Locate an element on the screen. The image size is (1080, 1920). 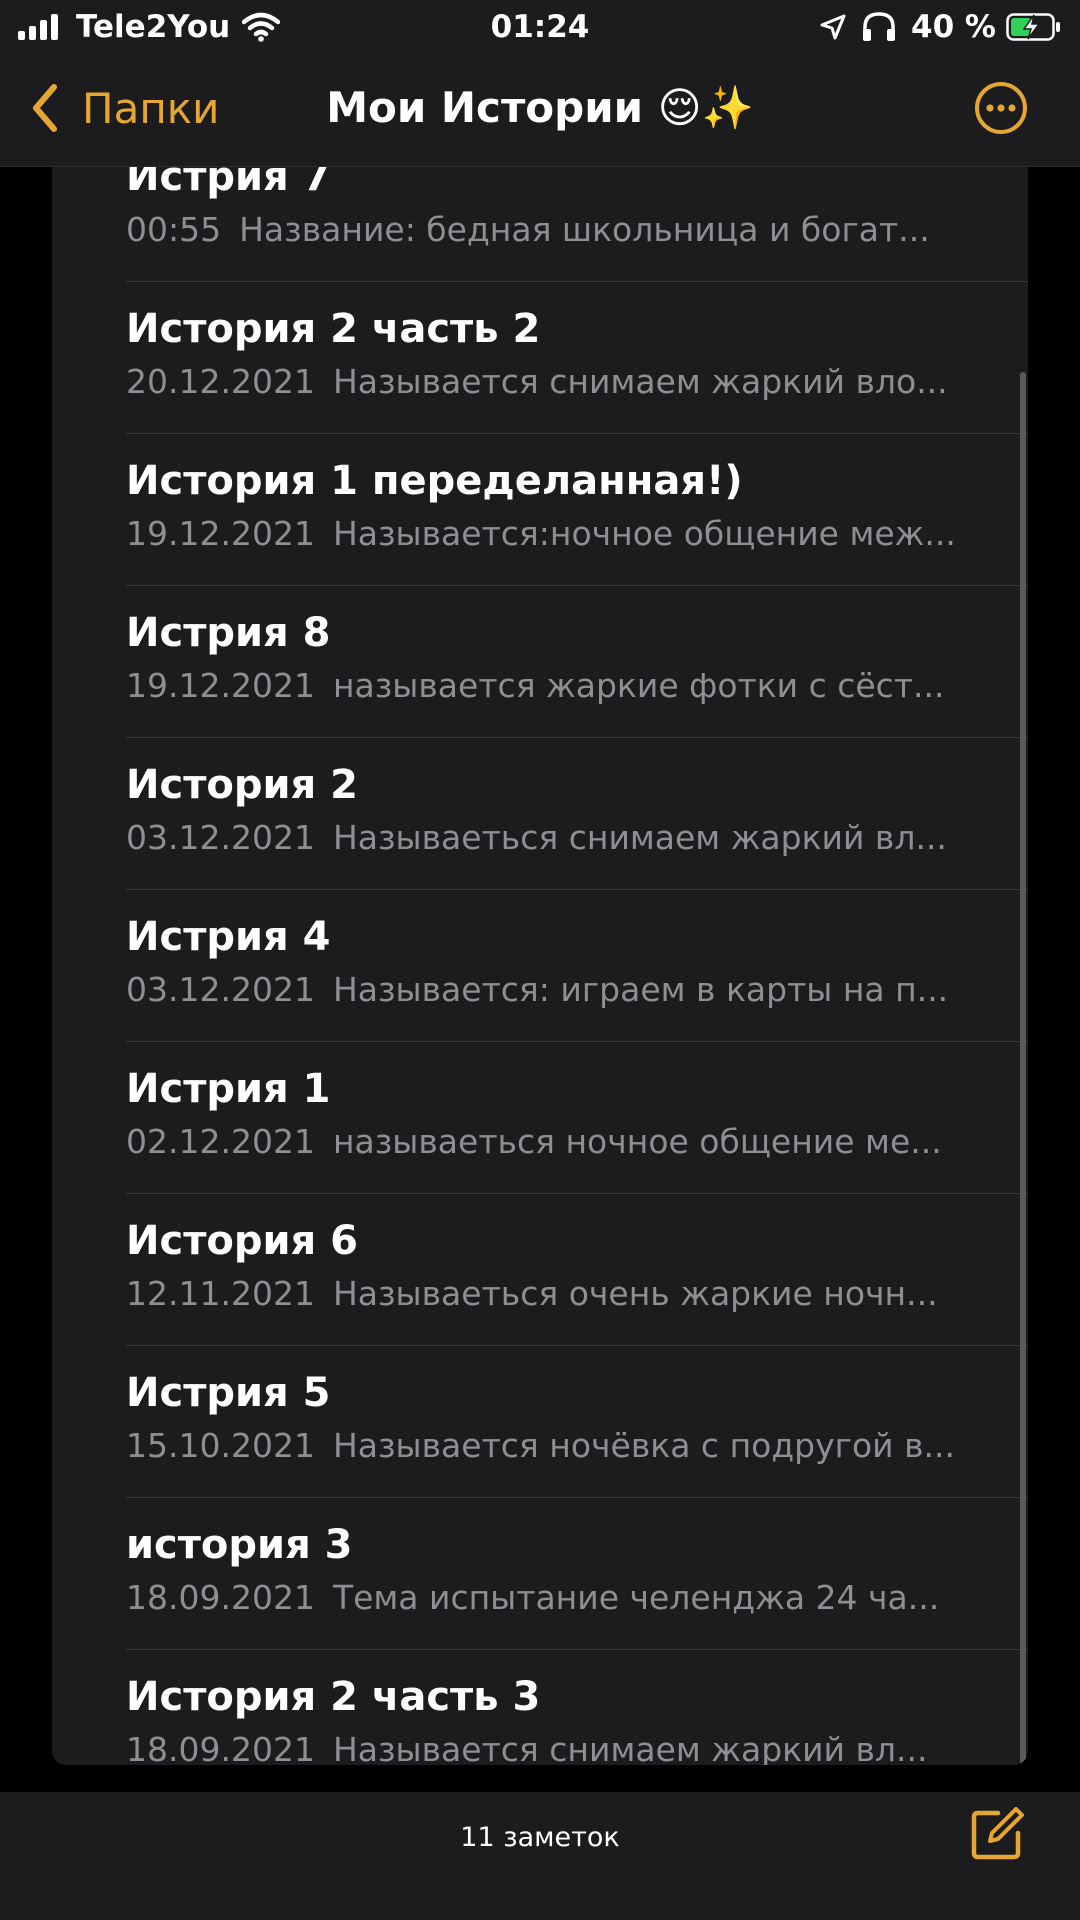
location-arrow-icon is located at coordinates (833, 27).